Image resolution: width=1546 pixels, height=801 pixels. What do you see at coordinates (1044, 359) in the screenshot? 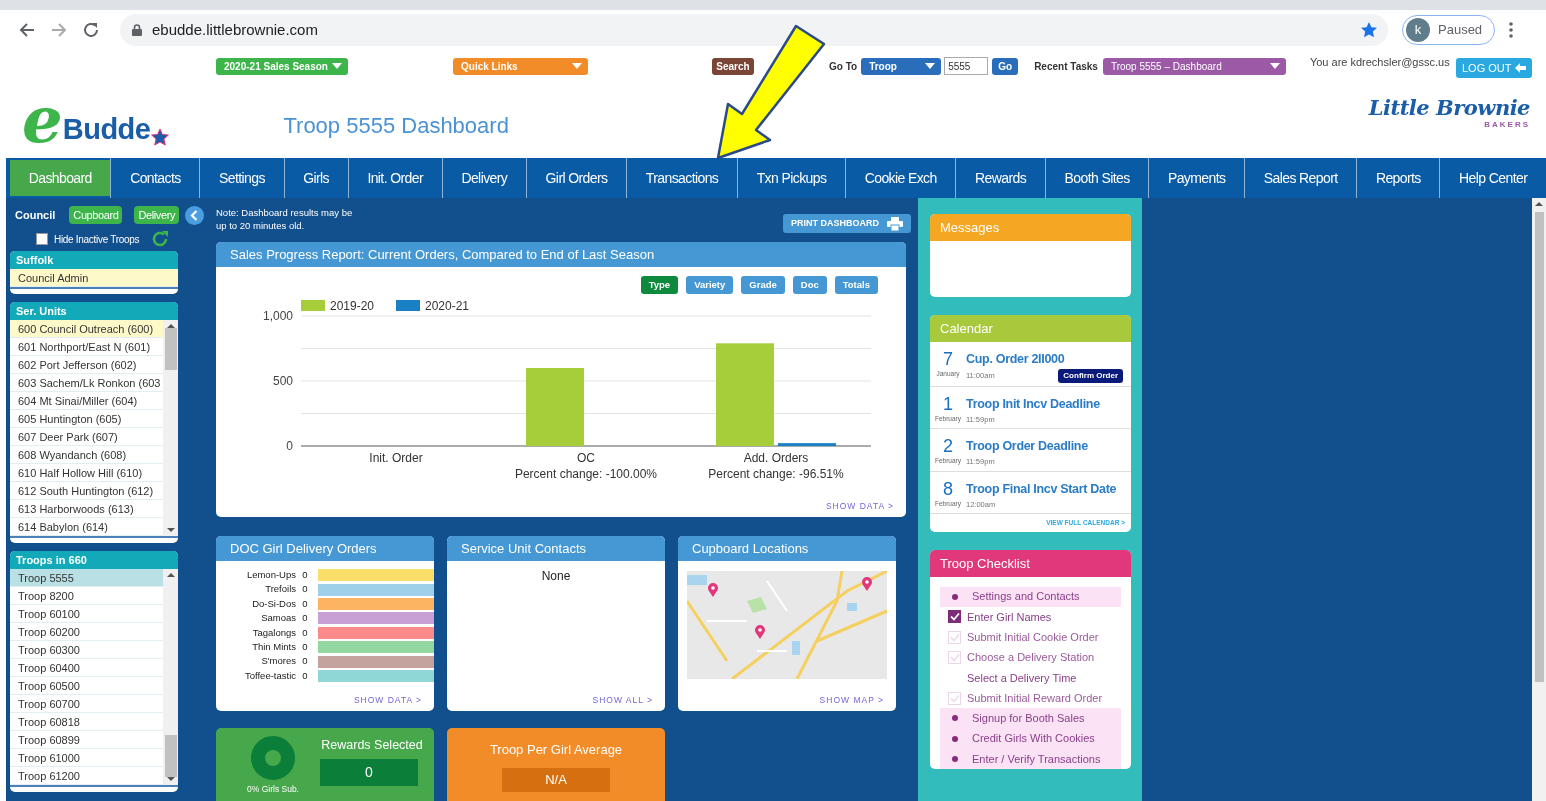
I see `event-title: Cup. Order 2II000` at bounding box center [1044, 359].